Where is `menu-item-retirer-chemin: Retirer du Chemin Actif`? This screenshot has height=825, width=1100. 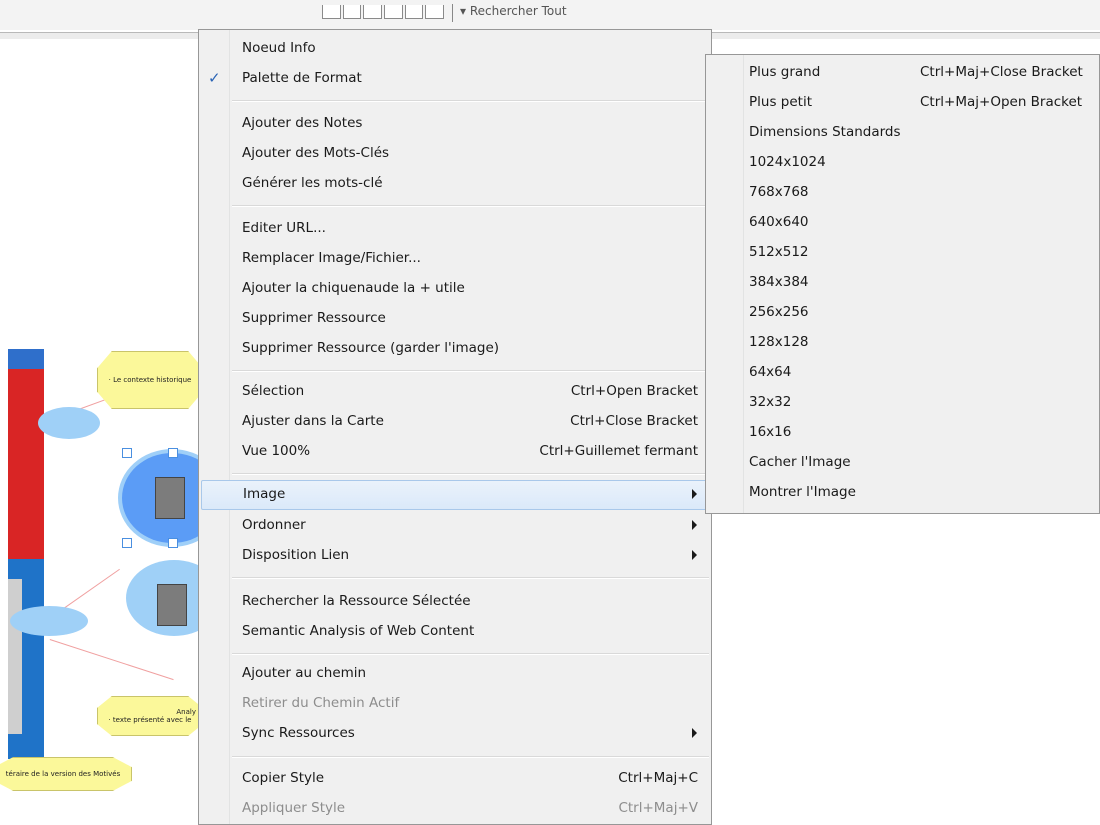 menu-item-retirer-chemin: Retirer du Chemin Actif is located at coordinates (455, 704).